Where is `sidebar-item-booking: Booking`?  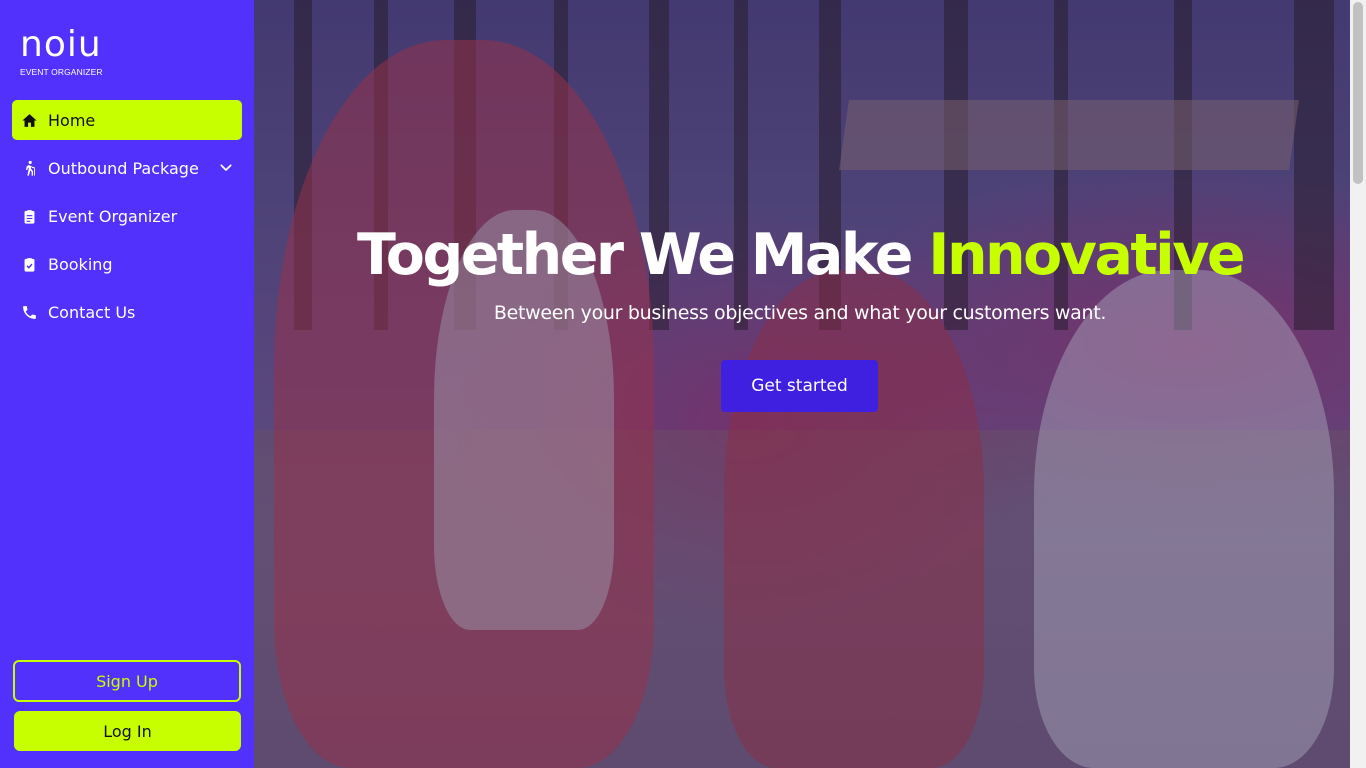 sidebar-item-booking: Booking is located at coordinates (127, 264).